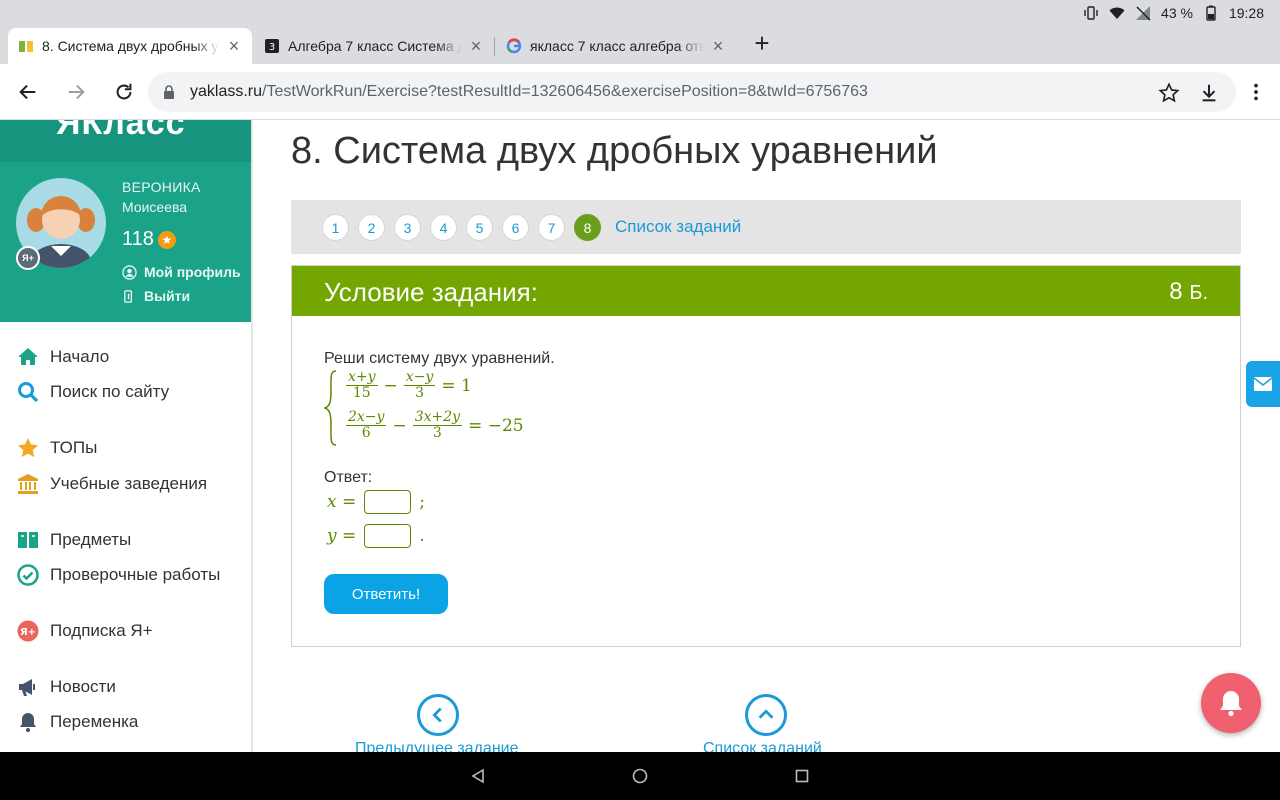 This screenshot has height=800, width=1280. I want to click on sidebar-item-tests: Проверочные работы, so click(118, 575).